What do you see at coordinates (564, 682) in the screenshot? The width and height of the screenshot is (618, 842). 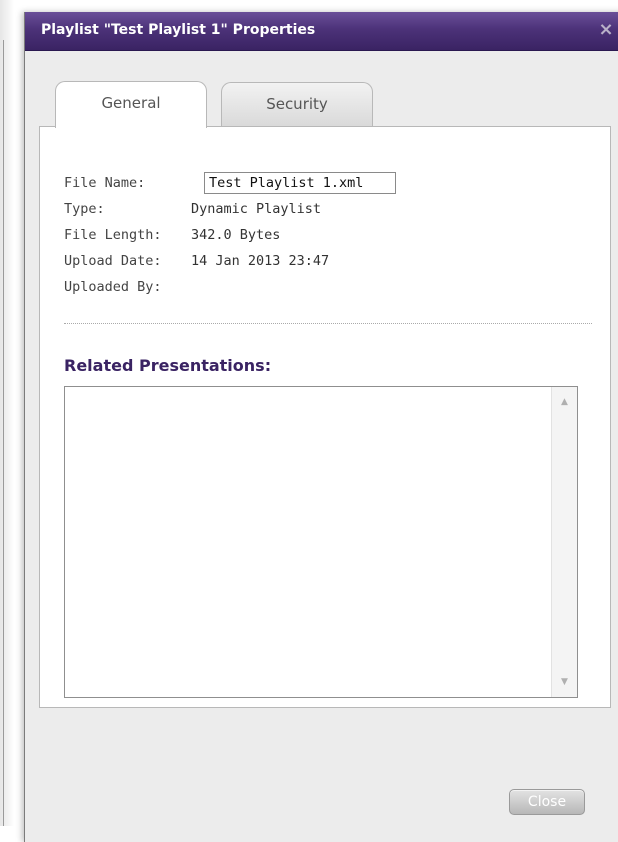 I see `scroll-down-icon: ▼` at bounding box center [564, 682].